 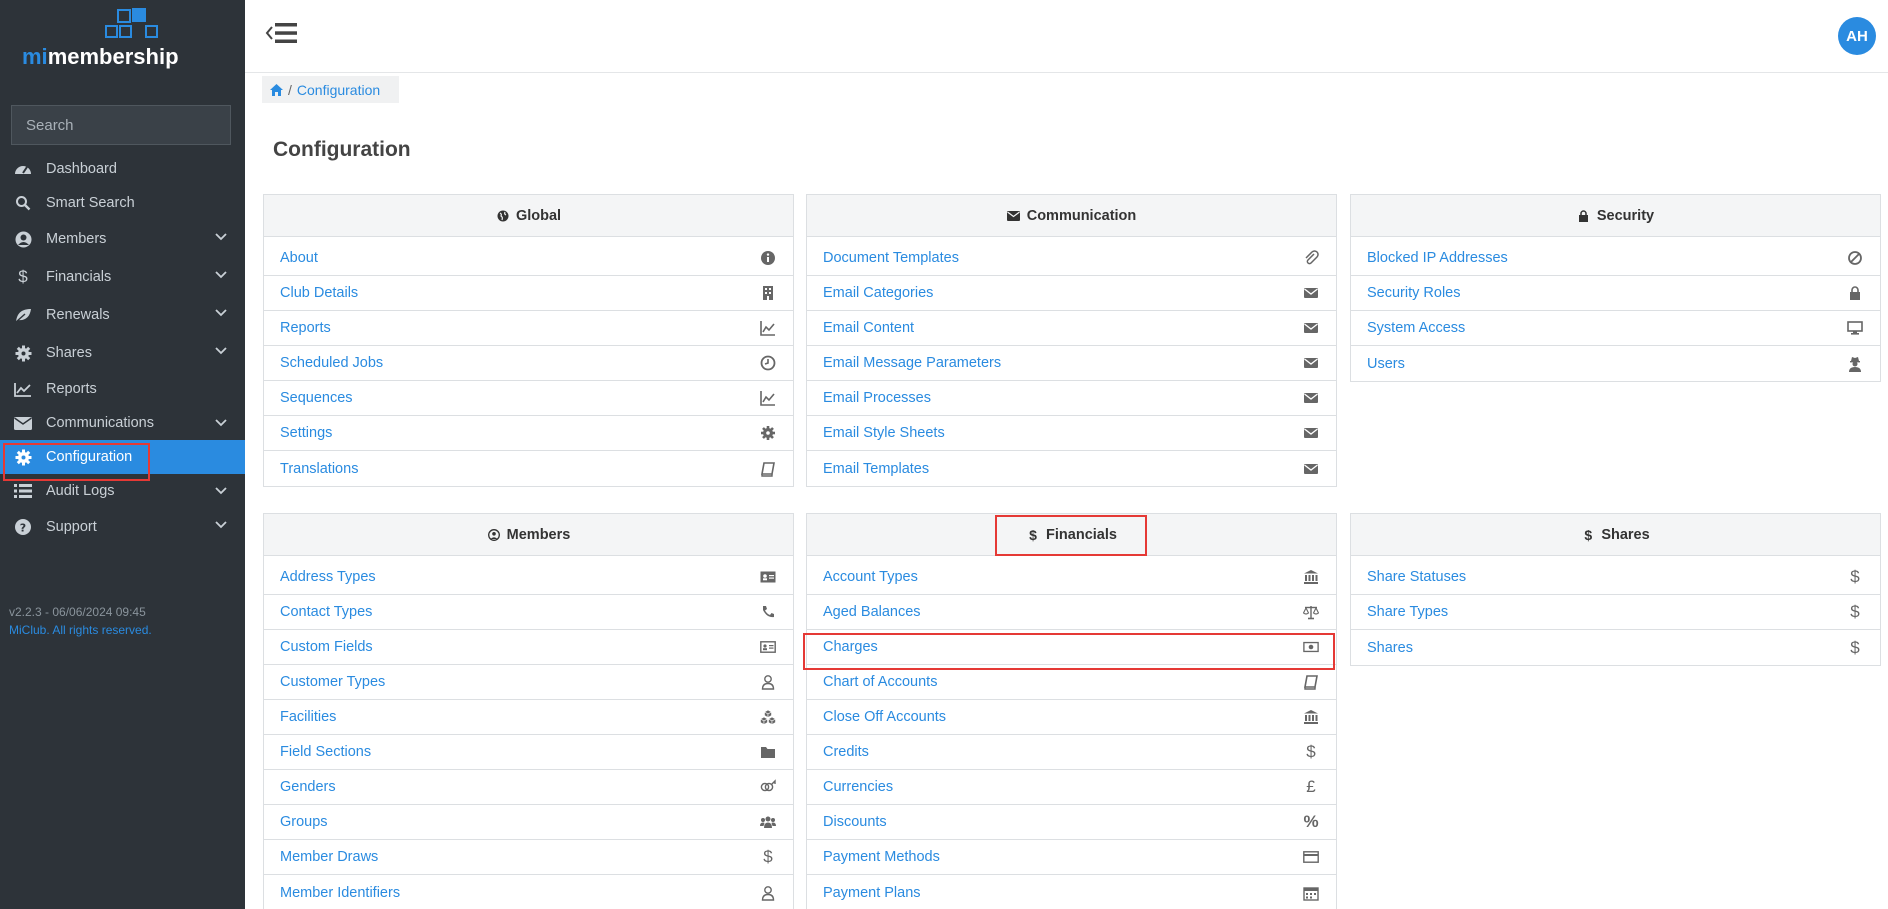 I want to click on config-link-email-processes: Email Processes, so click(x=1071, y=398).